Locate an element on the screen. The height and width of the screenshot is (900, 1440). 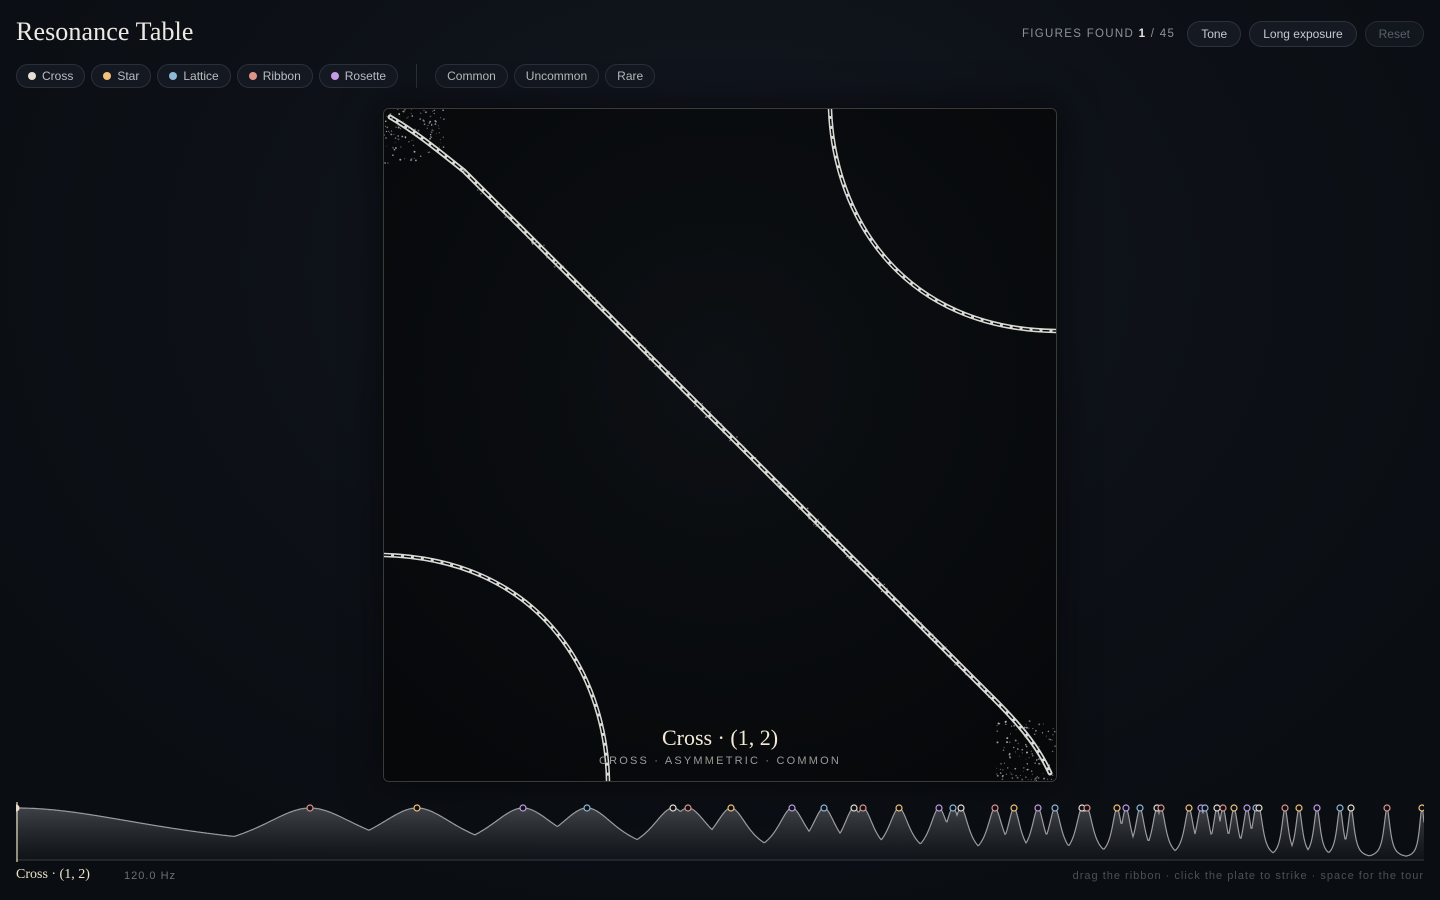
filter-uncommon: Uncommon is located at coordinates (556, 76).